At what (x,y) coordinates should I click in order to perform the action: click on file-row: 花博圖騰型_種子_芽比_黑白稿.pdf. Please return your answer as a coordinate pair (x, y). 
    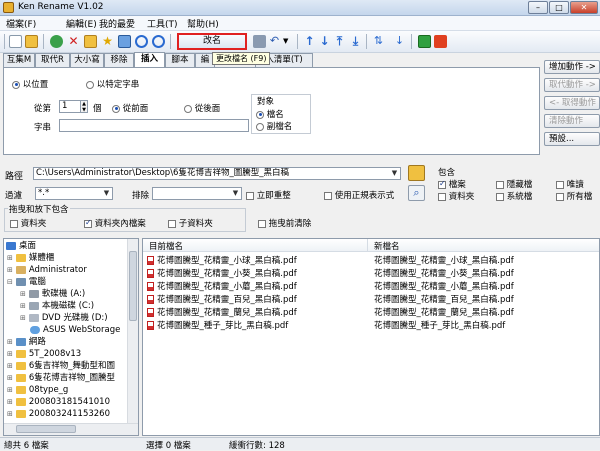
    Looking at the image, I should click on (217, 326).